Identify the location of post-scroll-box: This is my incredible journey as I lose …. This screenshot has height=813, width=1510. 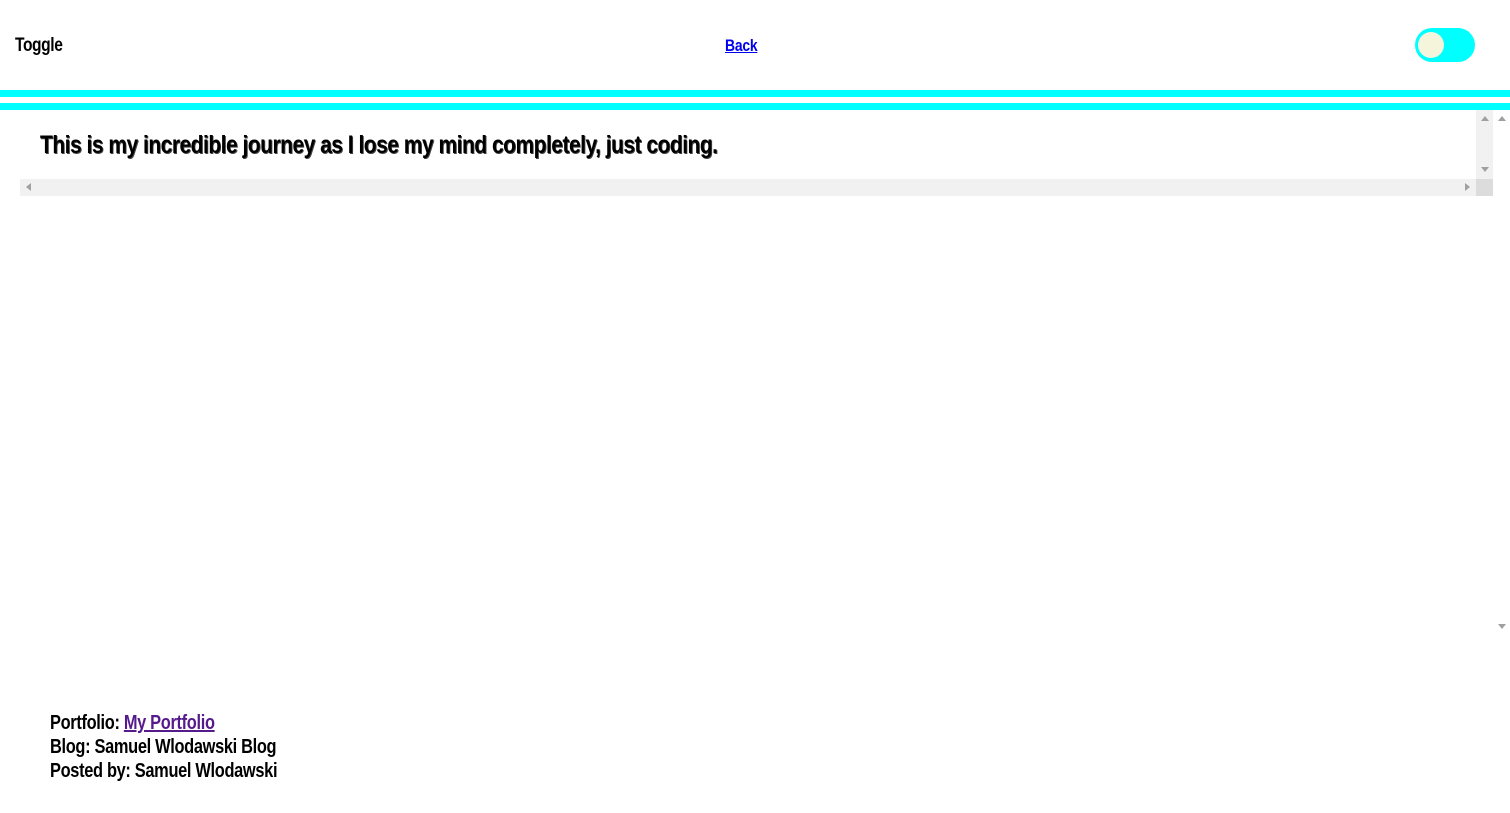
(756, 153).